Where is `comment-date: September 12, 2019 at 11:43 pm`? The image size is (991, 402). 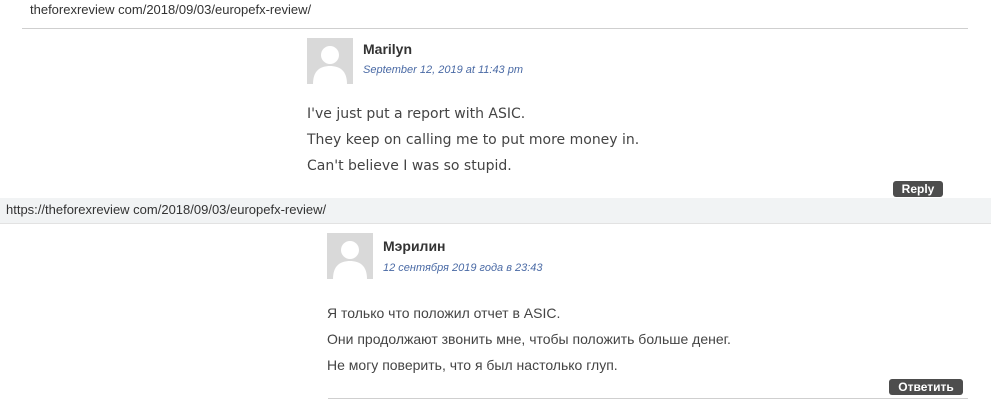
comment-date: September 12, 2019 at 11:43 pm is located at coordinates (443, 70).